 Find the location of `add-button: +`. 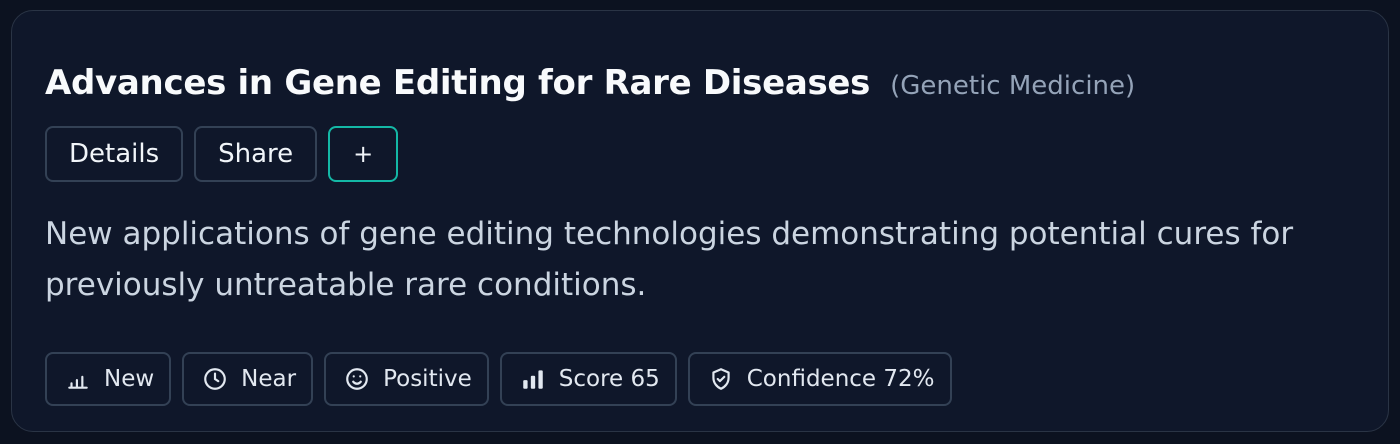

add-button: + is located at coordinates (363, 154).